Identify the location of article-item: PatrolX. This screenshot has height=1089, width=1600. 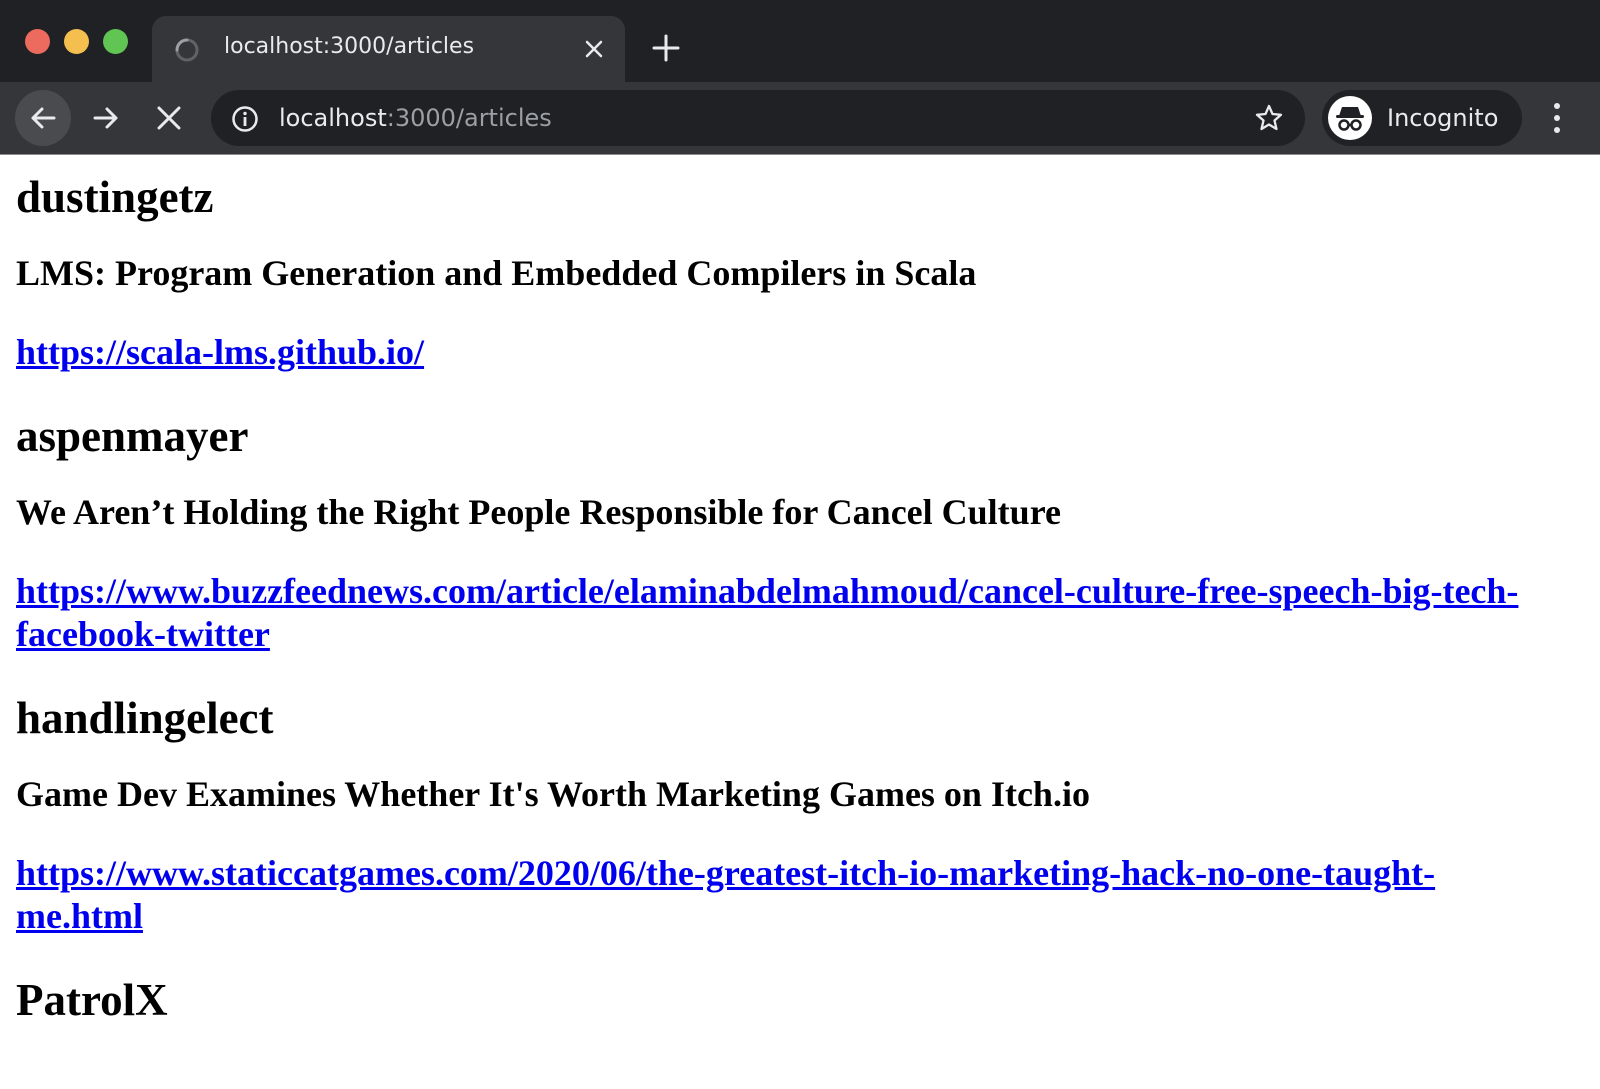
(792, 1000).